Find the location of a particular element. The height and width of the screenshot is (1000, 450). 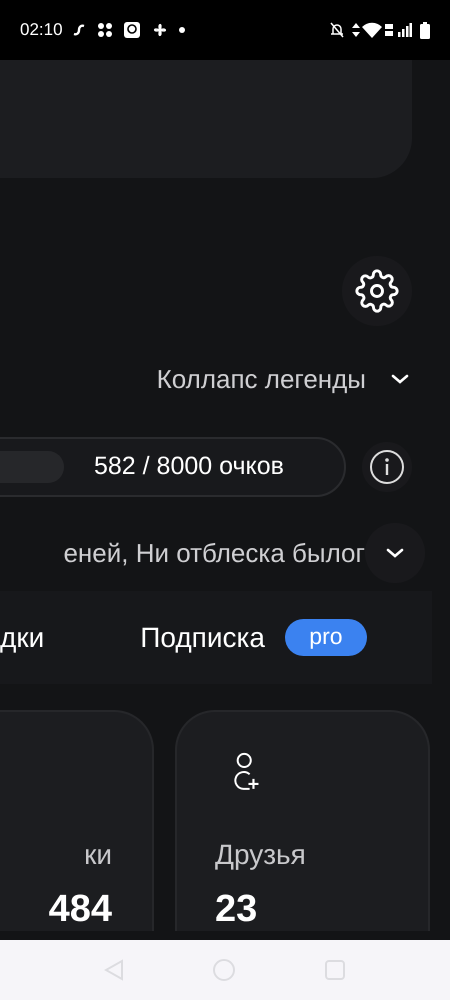

data-arrows-icon is located at coordinates (356, 30).